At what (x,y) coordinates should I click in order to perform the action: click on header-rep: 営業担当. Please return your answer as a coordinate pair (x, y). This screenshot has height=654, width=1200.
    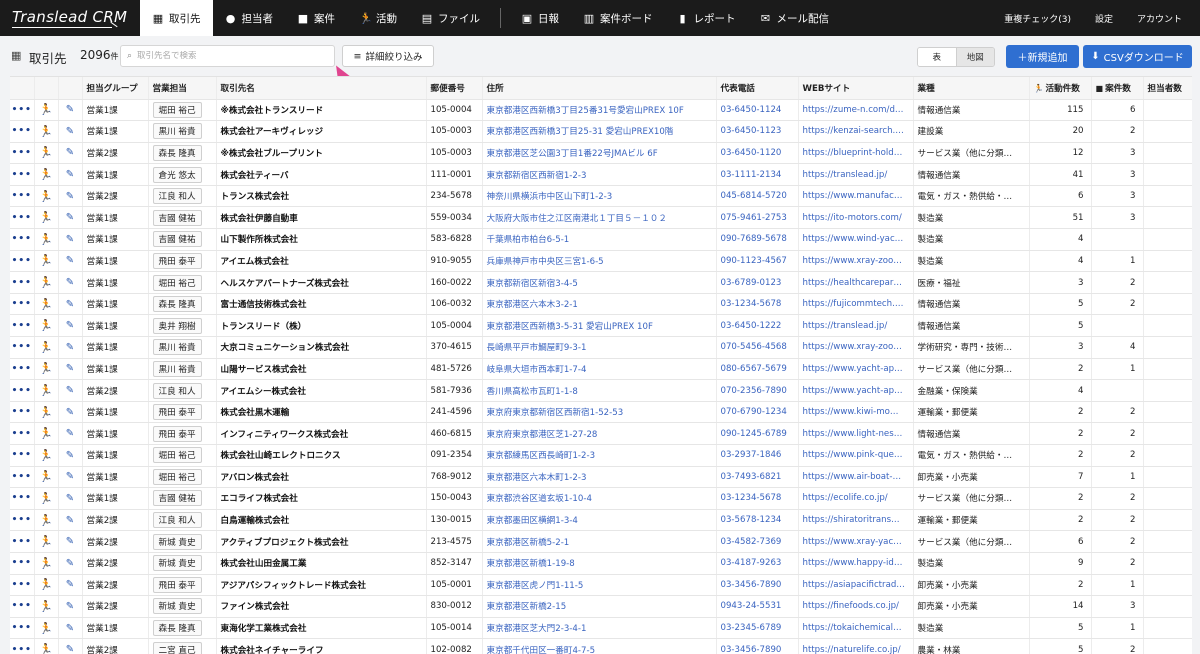
    Looking at the image, I should click on (182, 88).